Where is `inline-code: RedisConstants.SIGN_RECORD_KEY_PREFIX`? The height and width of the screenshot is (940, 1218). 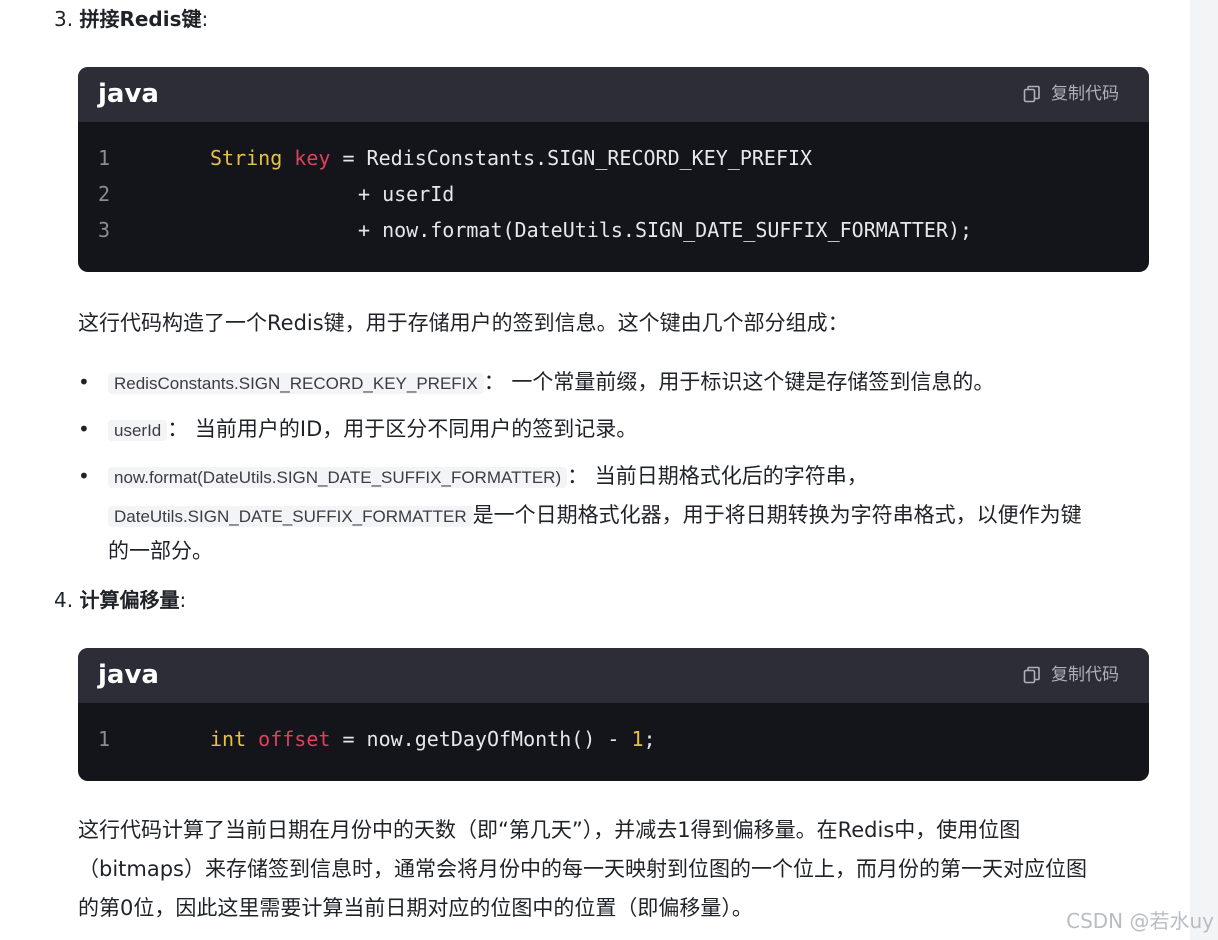 inline-code: RedisConstants.SIGN_RECORD_KEY_PREFIX is located at coordinates (296, 383).